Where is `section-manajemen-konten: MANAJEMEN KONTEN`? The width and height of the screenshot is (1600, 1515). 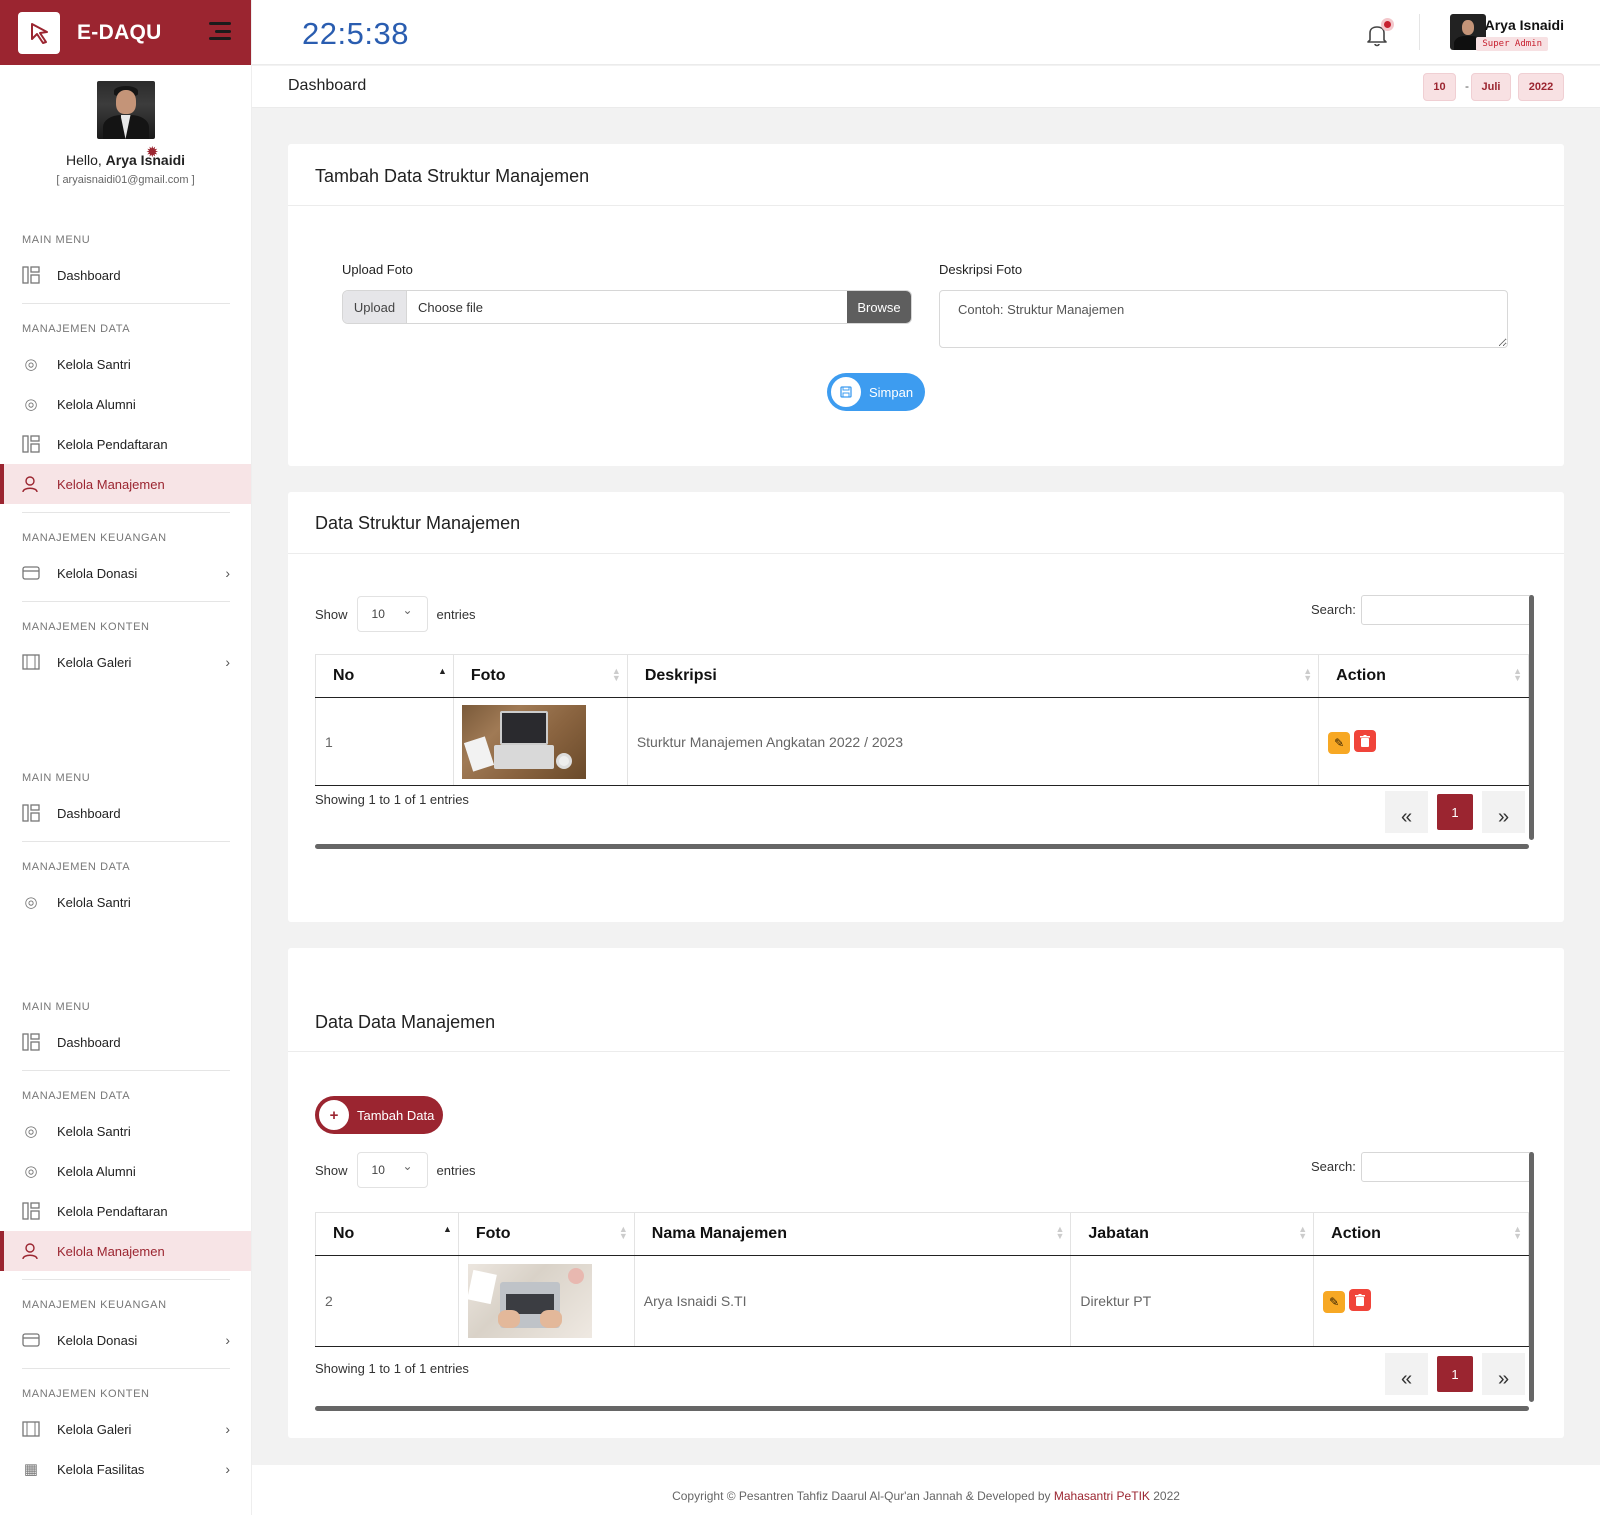
section-manajemen-konten: MANAJEMEN KONTEN is located at coordinates (86, 1394).